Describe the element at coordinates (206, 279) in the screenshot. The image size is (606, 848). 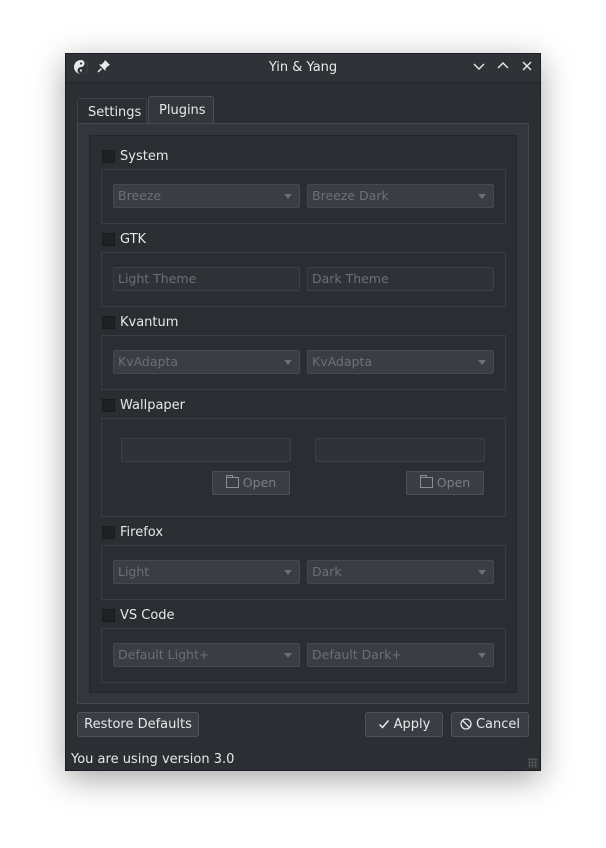
I see `gtk-light-theme-field: Light Theme` at that location.